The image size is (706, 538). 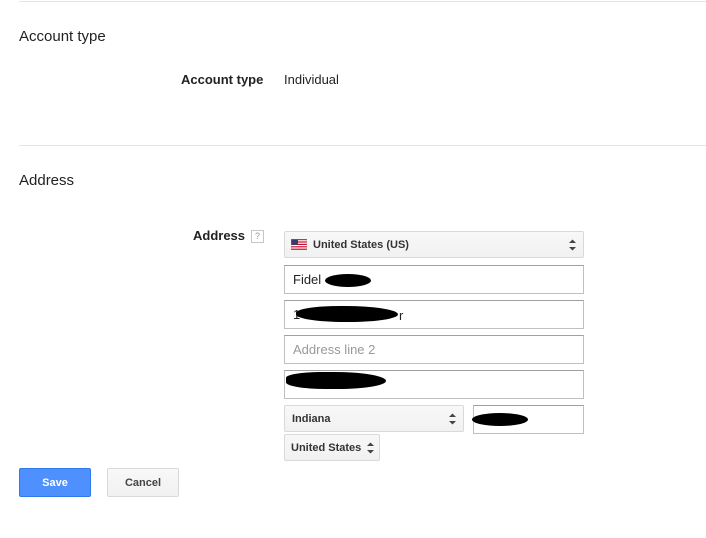 What do you see at coordinates (257, 236) in the screenshot?
I see `help-icon: ?` at bounding box center [257, 236].